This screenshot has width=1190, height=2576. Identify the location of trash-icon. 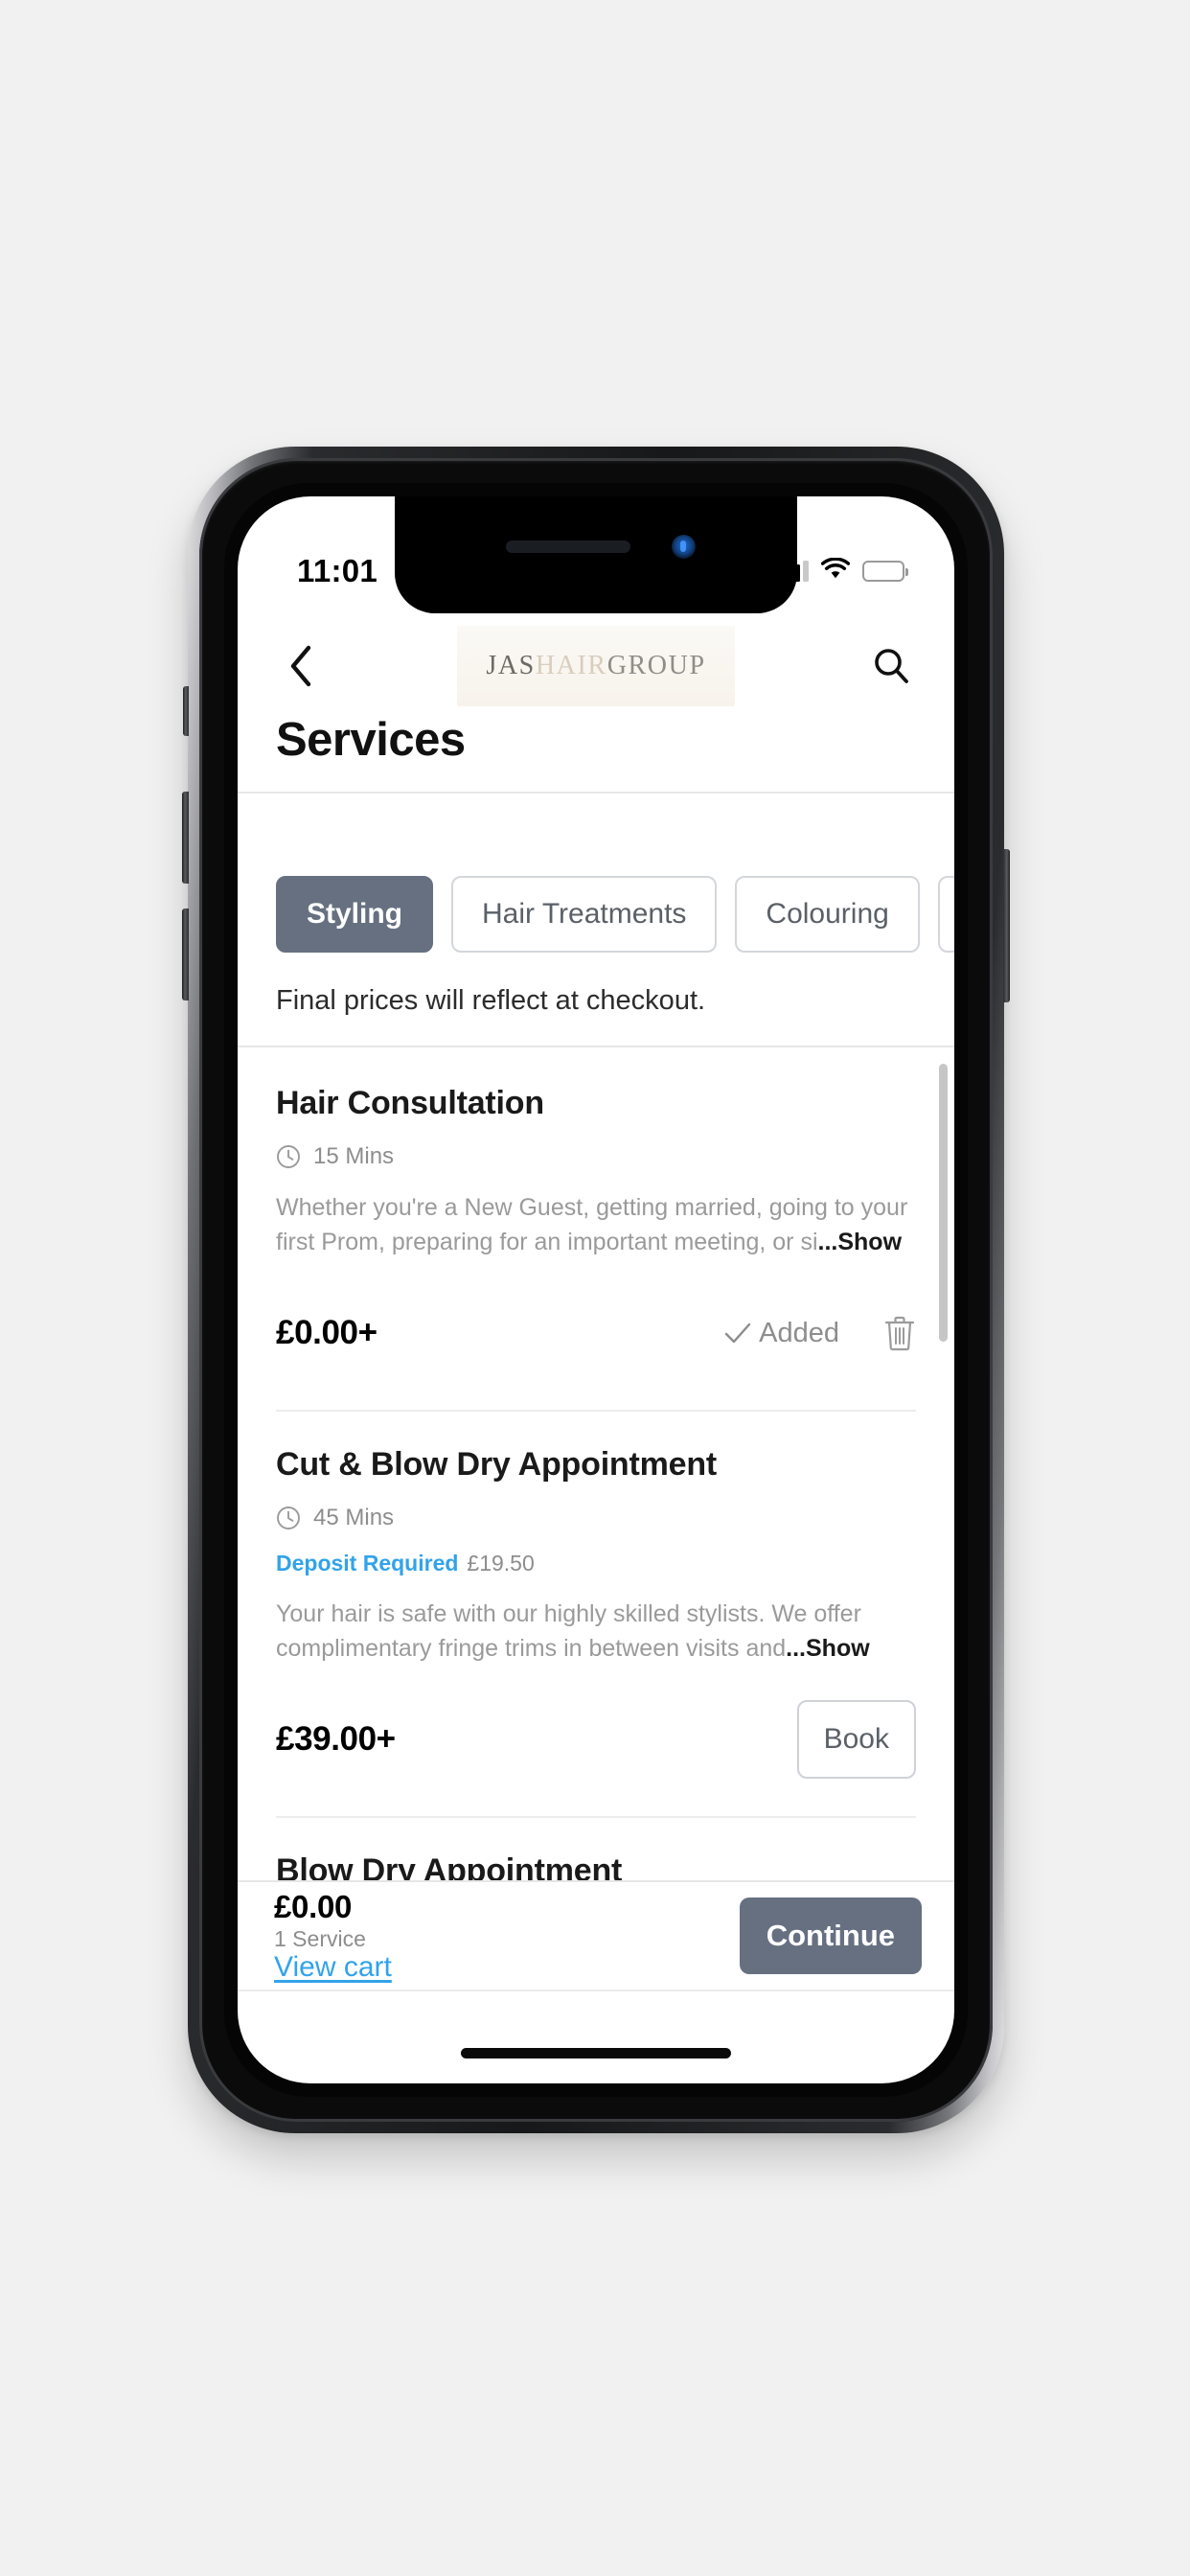
(900, 1333).